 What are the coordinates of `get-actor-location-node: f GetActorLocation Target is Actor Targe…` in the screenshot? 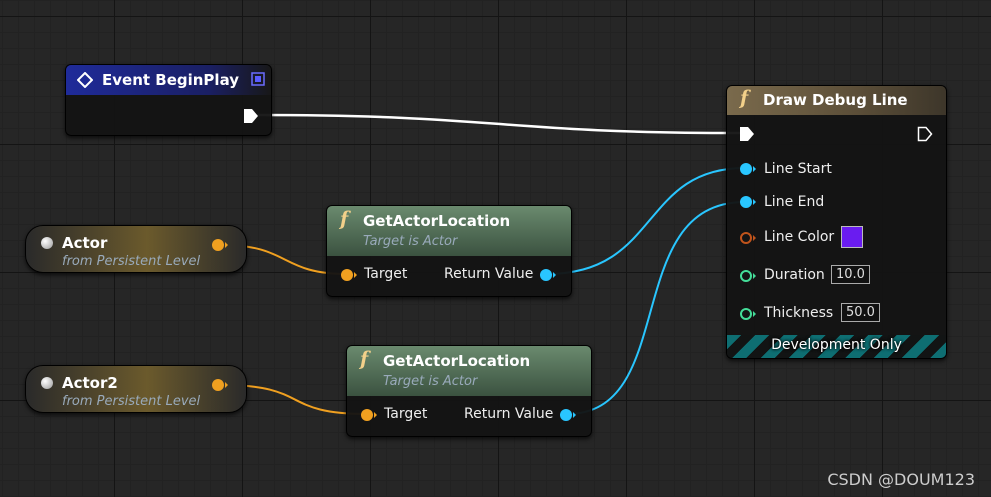 It's located at (449, 251).